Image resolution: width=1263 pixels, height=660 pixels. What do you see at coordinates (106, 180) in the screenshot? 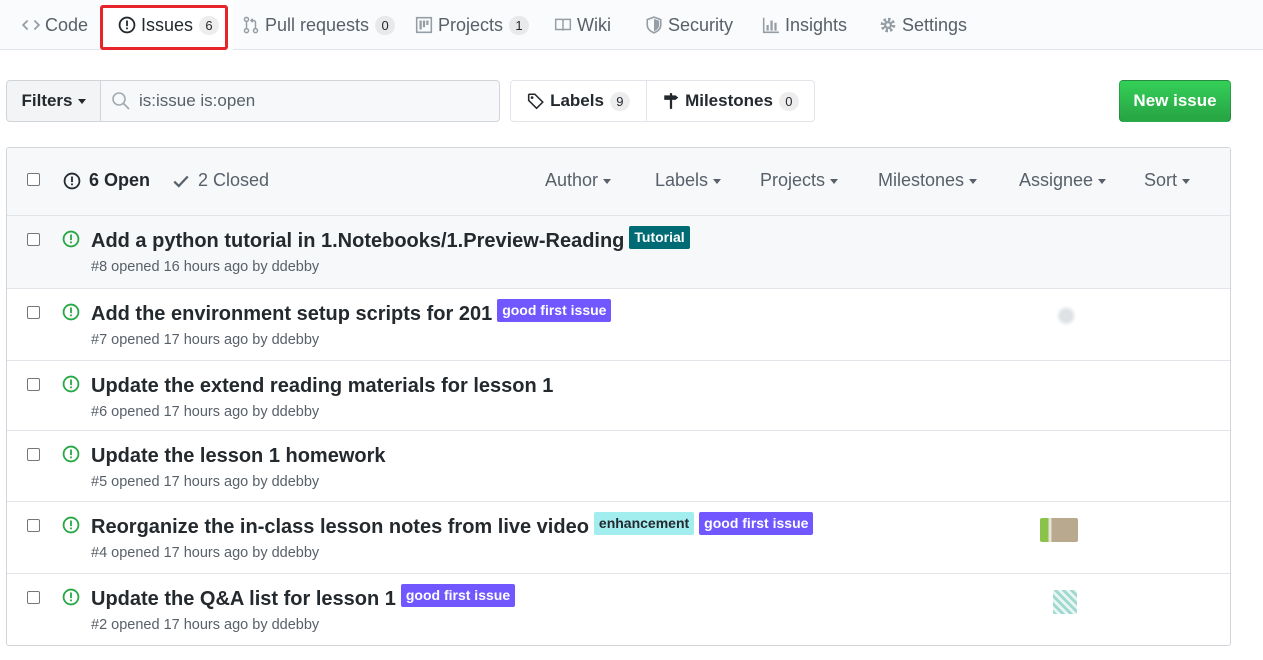
I see `open-issues-link: 6 Open` at bounding box center [106, 180].